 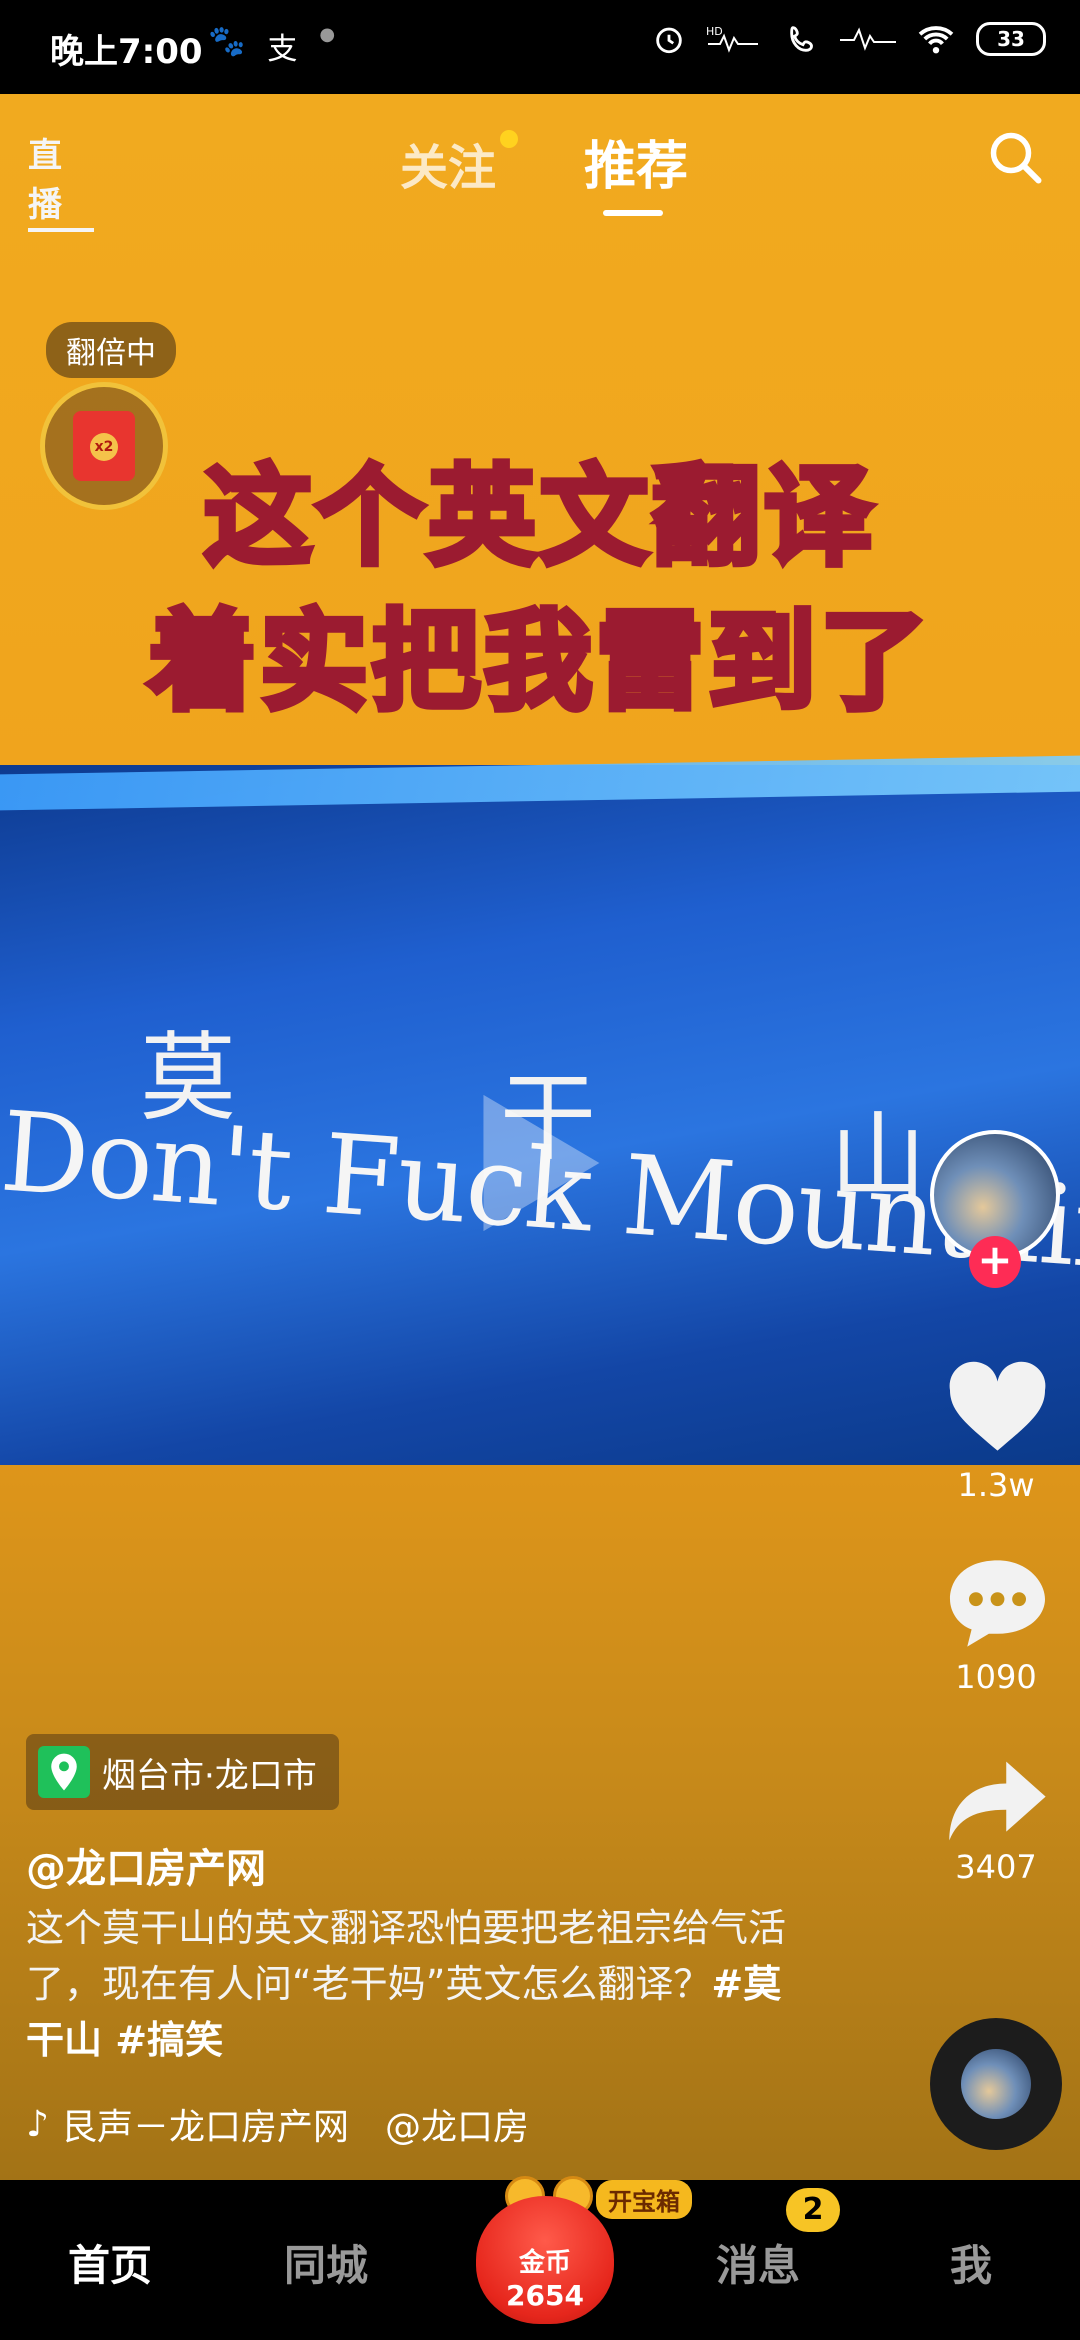 I want to click on nav-home: 首页, so click(x=110, y=2262).